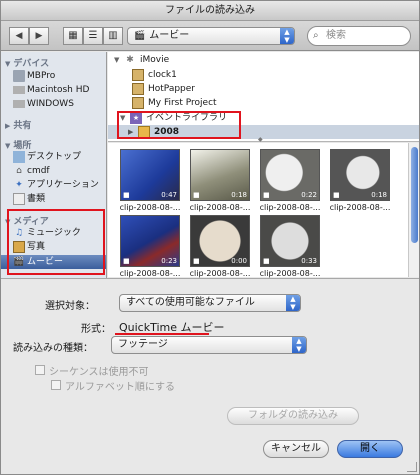 The height and width of the screenshot is (475, 420). What do you see at coordinates (96, 329) in the screenshot?
I see `format-label: 形式：` at bounding box center [96, 329].